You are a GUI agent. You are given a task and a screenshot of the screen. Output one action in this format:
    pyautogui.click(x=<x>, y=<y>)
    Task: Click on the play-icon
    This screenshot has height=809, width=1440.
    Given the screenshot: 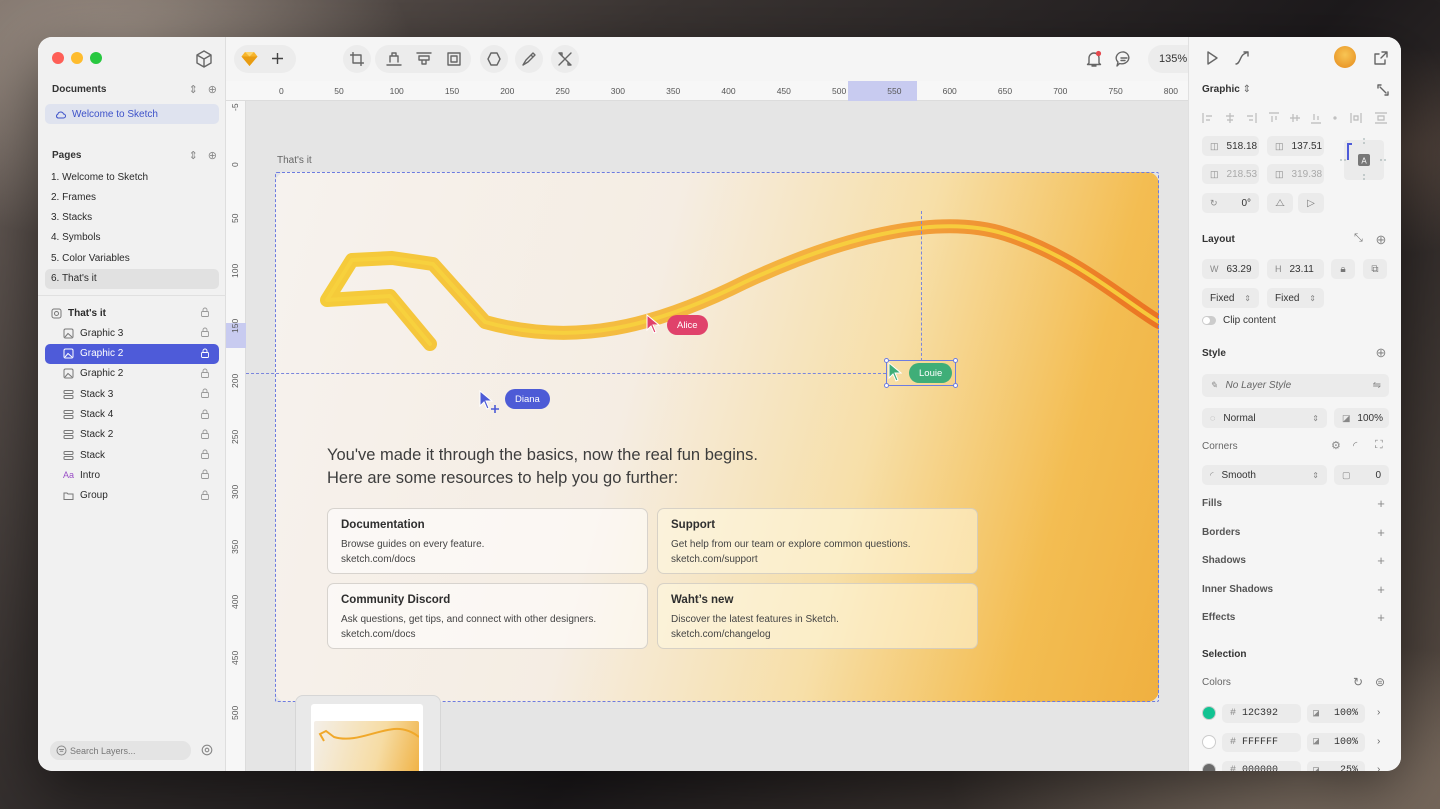 What is the action you would take?
    pyautogui.click(x=1212, y=58)
    